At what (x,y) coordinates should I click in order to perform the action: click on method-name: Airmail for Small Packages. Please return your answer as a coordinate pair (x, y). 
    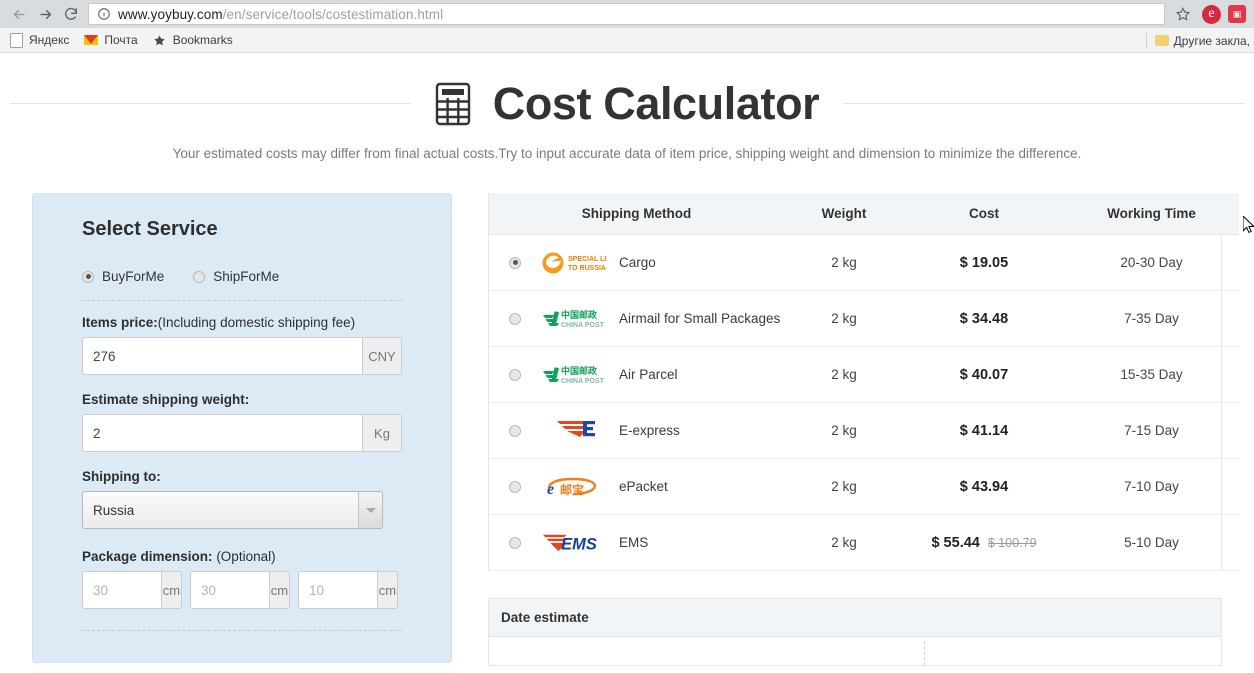
    Looking at the image, I should click on (700, 318).